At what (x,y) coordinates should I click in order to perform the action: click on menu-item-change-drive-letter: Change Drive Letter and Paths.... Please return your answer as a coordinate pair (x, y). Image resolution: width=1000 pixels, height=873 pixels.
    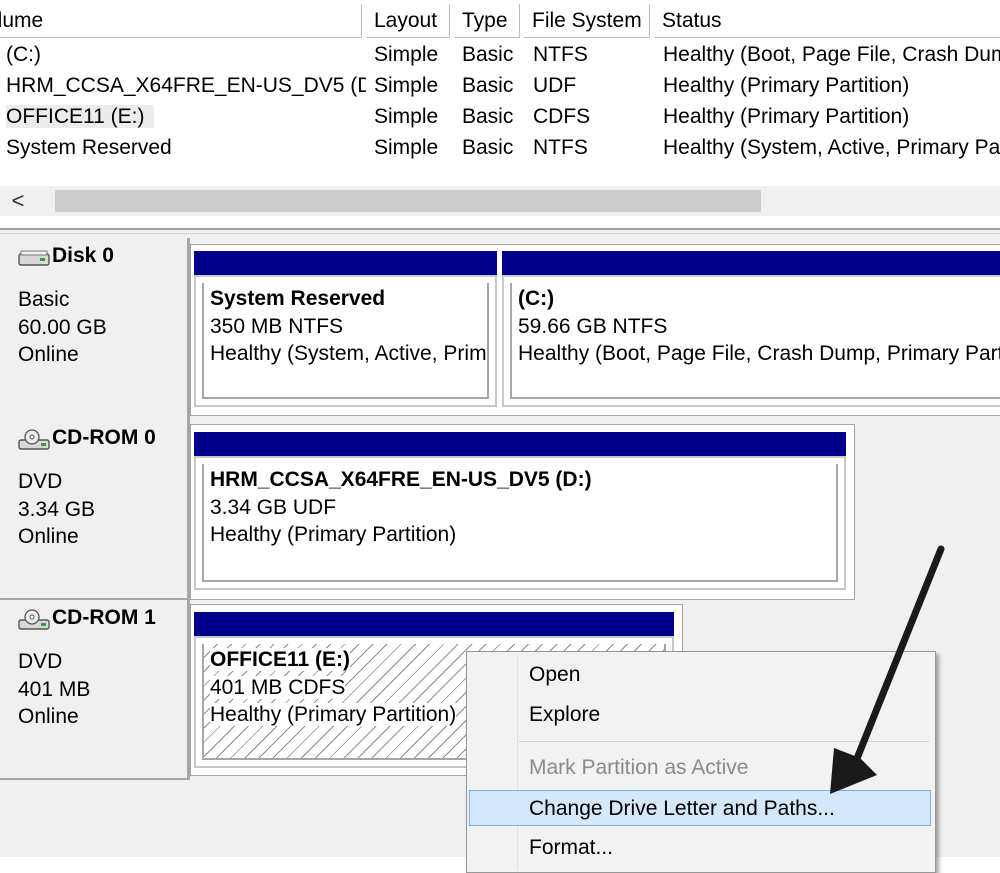
    Looking at the image, I should click on (700, 808).